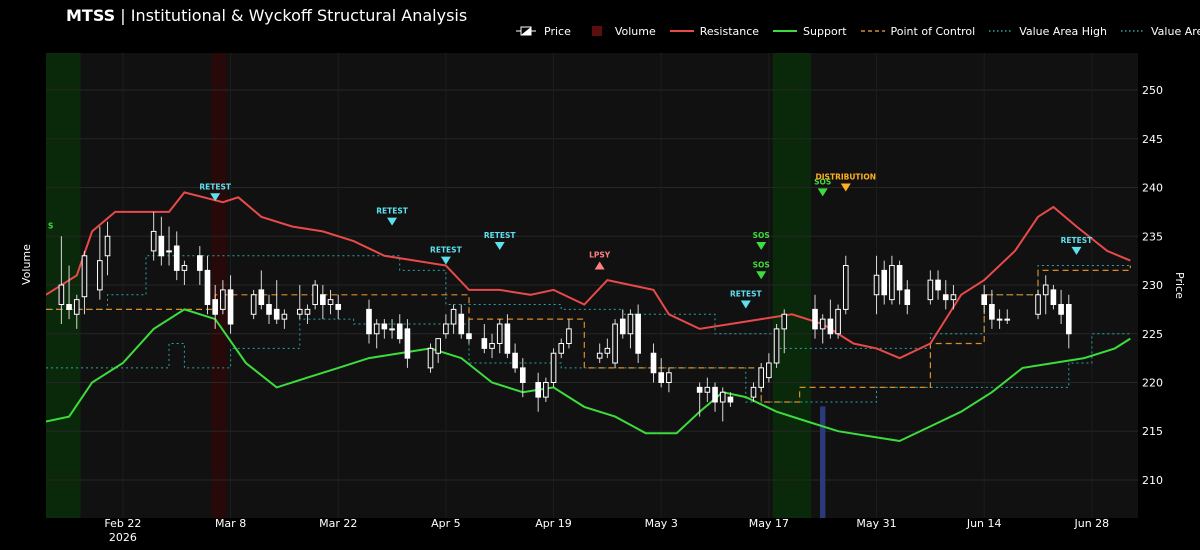  I want to click on price-tick-label: 245, so click(1152, 139).